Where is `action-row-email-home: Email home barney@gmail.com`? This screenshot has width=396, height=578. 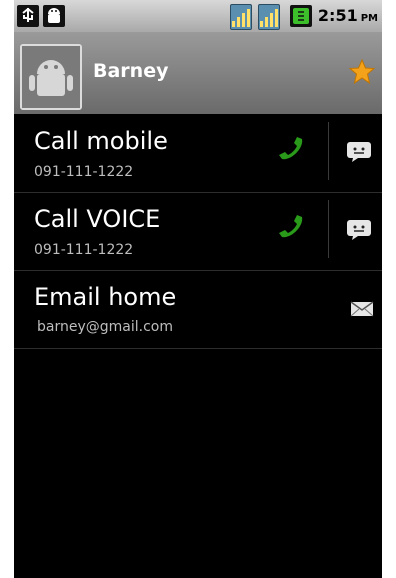 action-row-email-home: Email home barney@gmail.com is located at coordinates (198, 309).